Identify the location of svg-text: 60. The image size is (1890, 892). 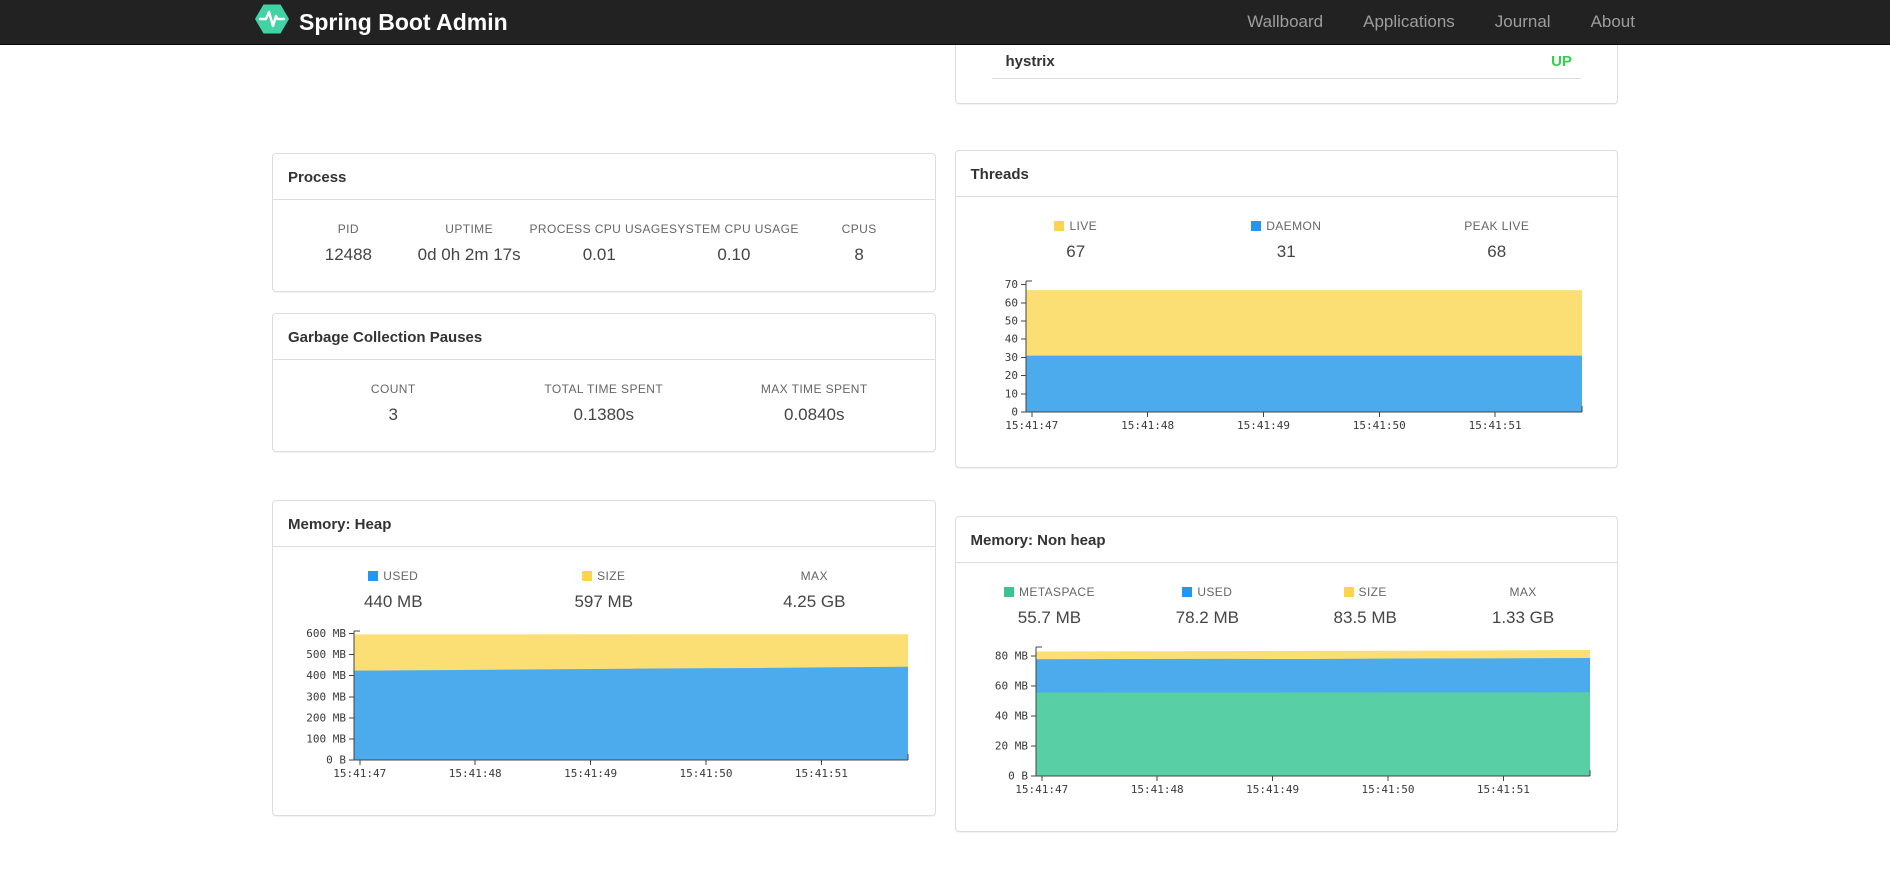
(1011, 302).